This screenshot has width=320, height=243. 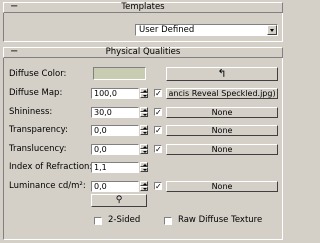 What do you see at coordinates (51, 167) in the screenshot?
I see `ior-label: Index of Refraction:` at bounding box center [51, 167].